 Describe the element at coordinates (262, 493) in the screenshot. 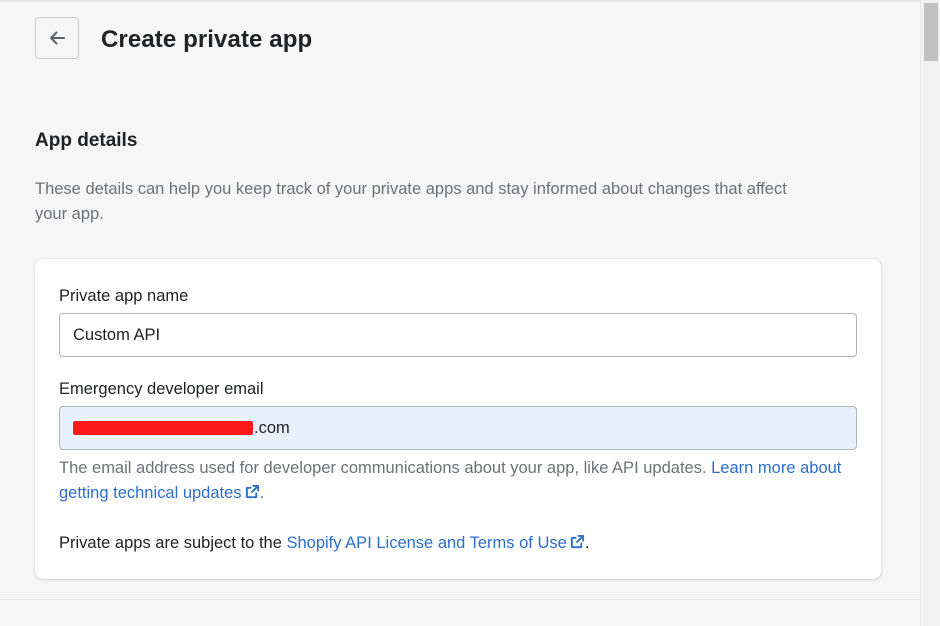

I see `help-end: .` at that location.